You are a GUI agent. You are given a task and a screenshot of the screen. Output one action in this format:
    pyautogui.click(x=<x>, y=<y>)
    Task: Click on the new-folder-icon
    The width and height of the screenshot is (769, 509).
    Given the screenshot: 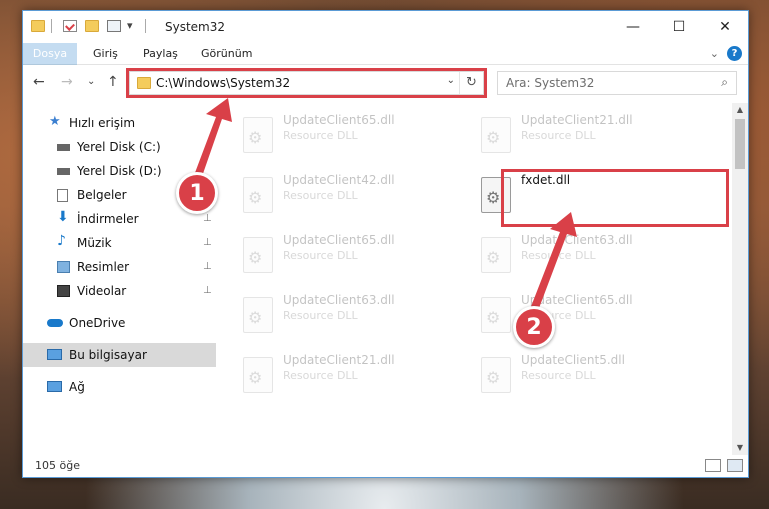 What is the action you would take?
    pyautogui.click(x=92, y=26)
    